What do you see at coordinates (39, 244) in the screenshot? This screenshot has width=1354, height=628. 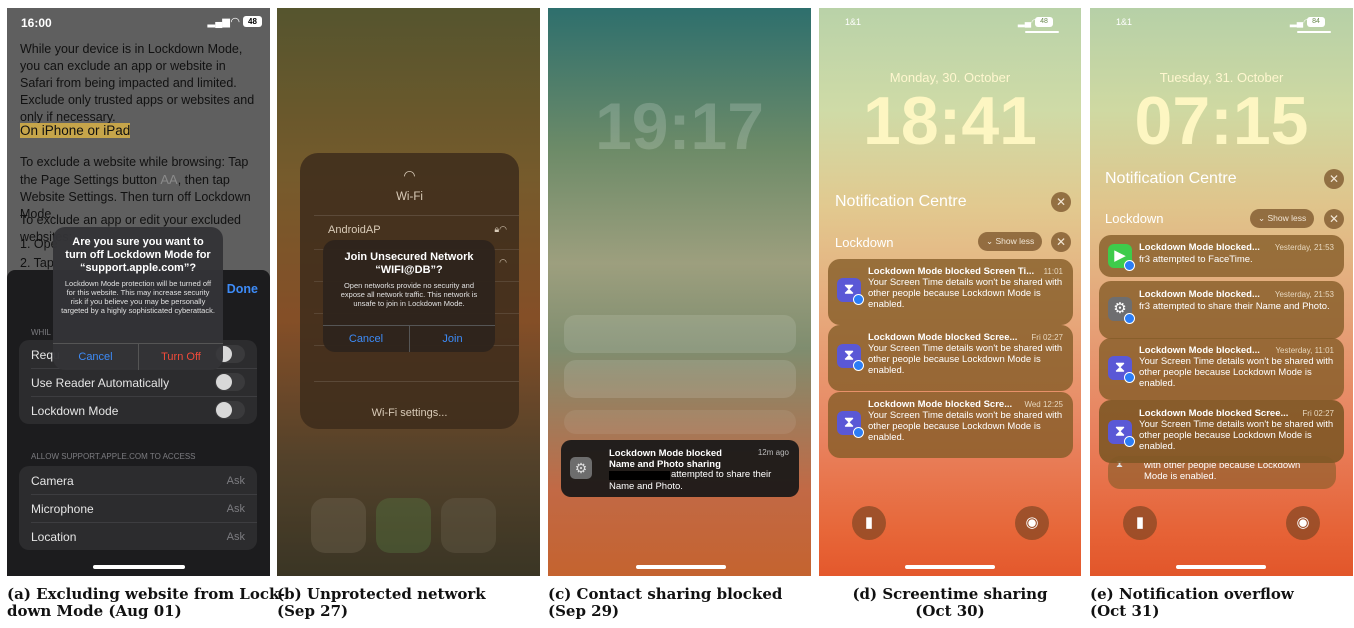 I see `list-item: 1. Ope` at bounding box center [39, 244].